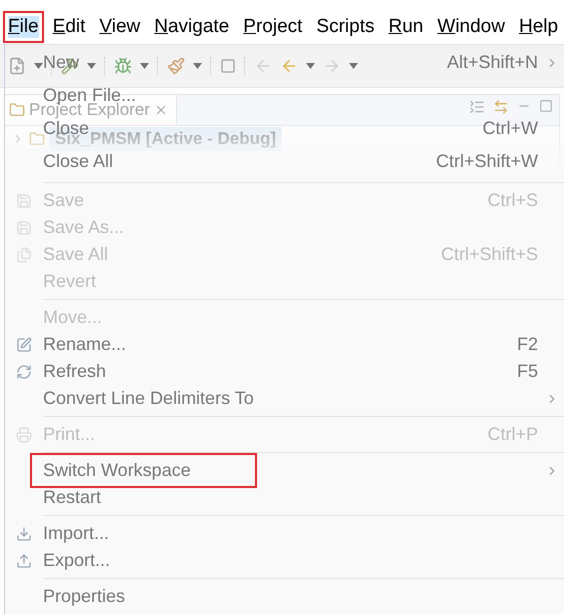 The width and height of the screenshot is (564, 614). Describe the element at coordinates (69, 27) in the screenshot. I see `menu-title: Edit` at that location.